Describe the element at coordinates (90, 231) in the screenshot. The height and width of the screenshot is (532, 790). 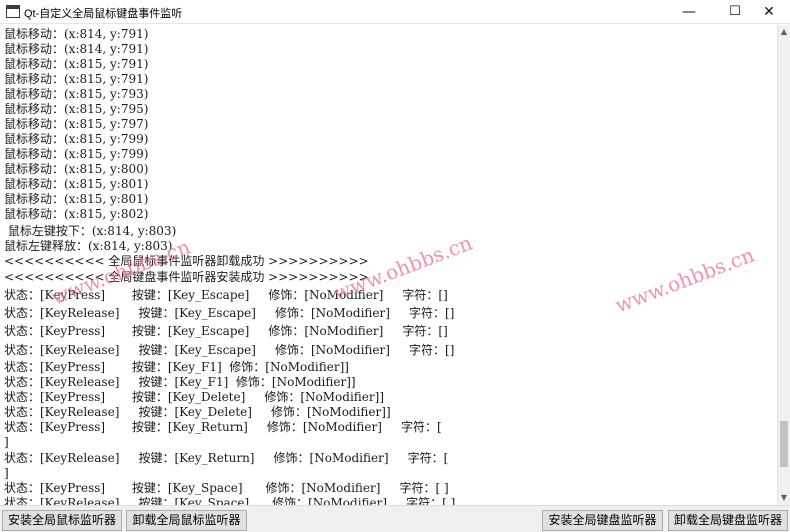
I see `log-line: 鼠标左键按下：(x:814, y:803)` at that location.